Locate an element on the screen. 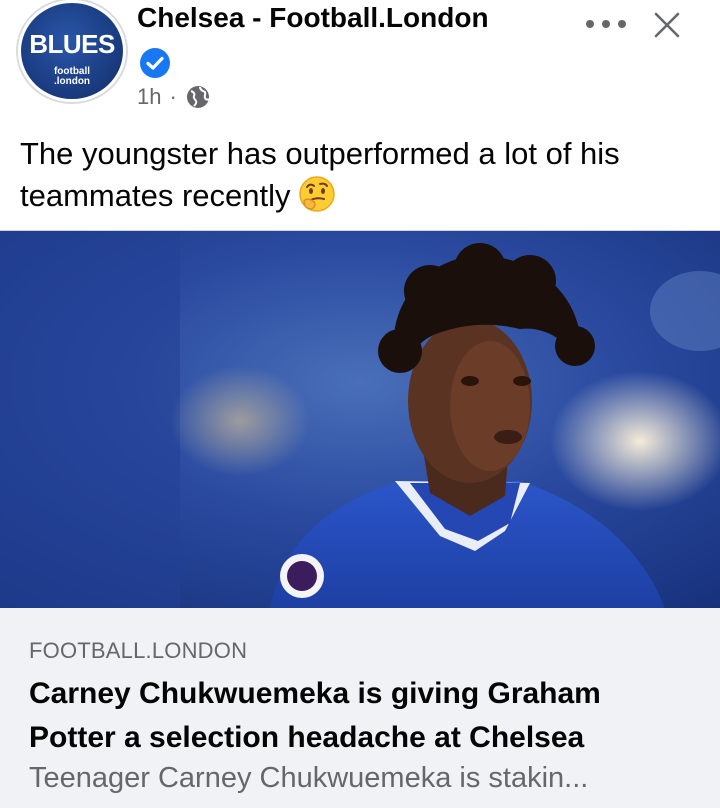  avatar-logo-text: BLUES is located at coordinates (72, 44).